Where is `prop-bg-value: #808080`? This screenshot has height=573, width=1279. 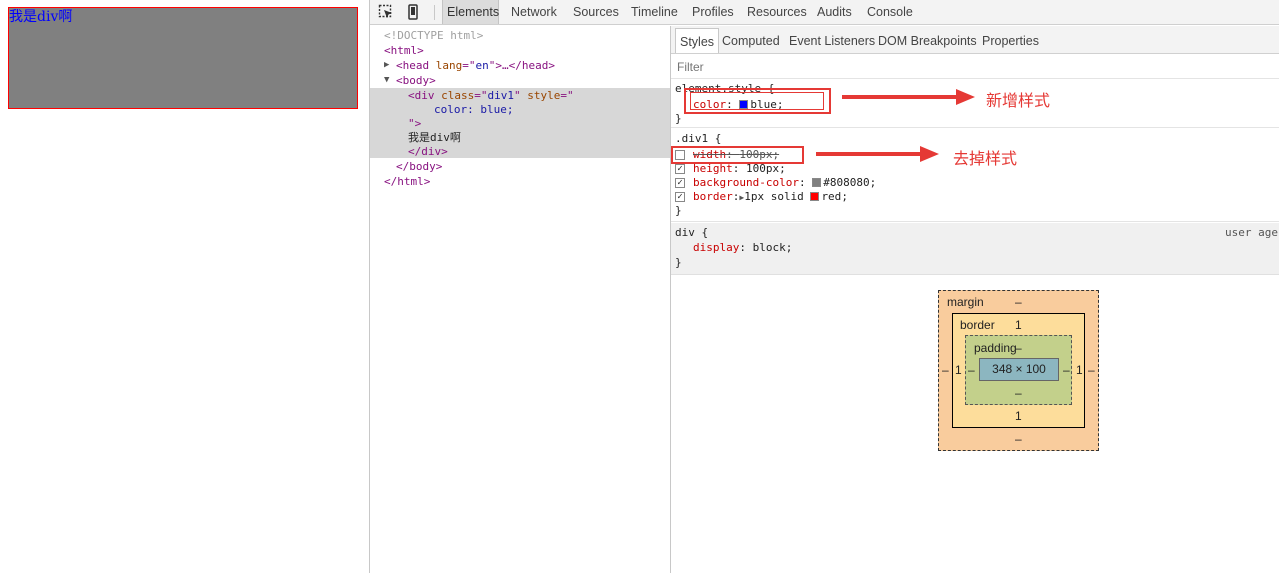
prop-bg-value: #808080 is located at coordinates (846, 182).